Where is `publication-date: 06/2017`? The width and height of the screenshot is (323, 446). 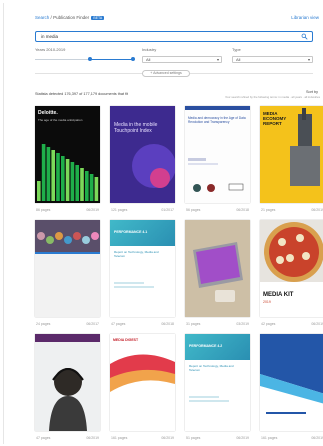
publication-date: 06/2017 is located at coordinates (92, 324).